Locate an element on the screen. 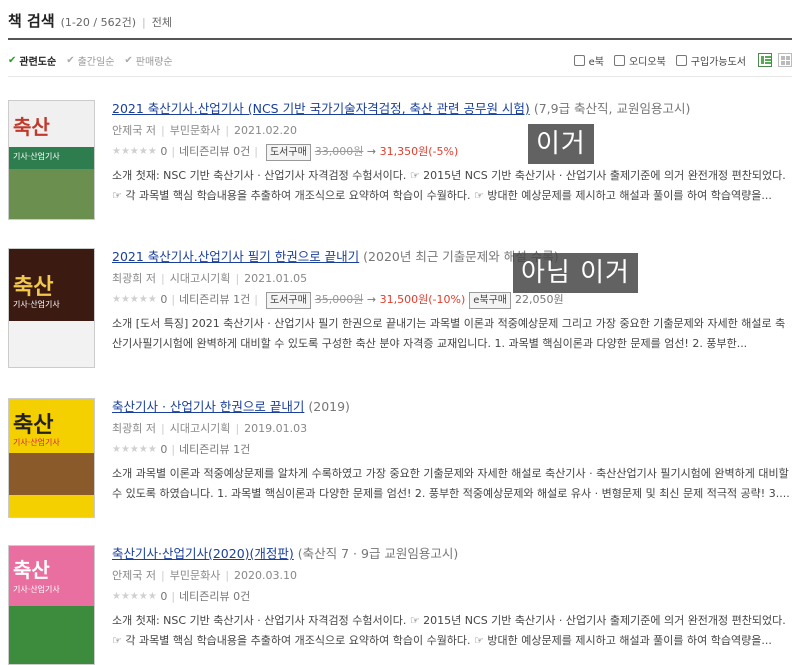  result-count: (1-20 / 562건) is located at coordinates (98, 22).